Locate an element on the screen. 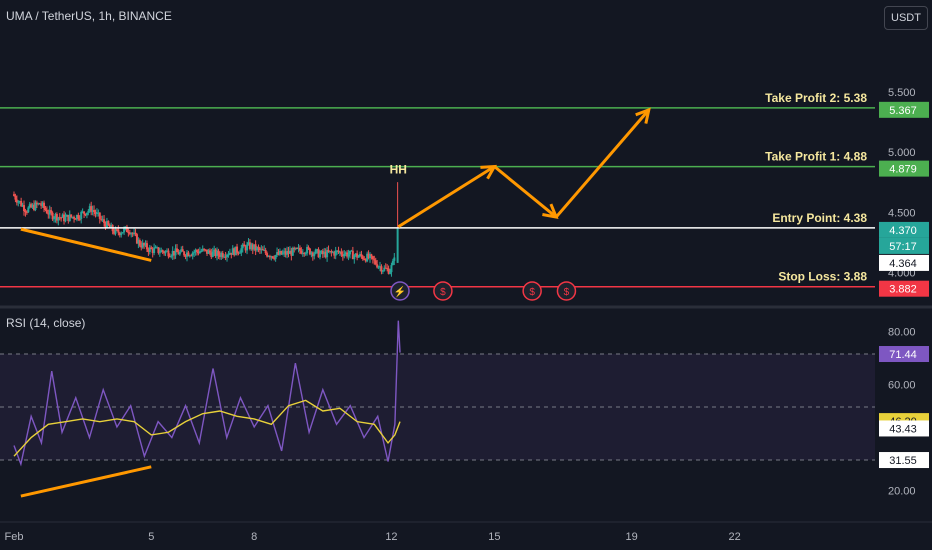 The image size is (932, 550). level-label: Stop Loss: 3.88 is located at coordinates (822, 277).